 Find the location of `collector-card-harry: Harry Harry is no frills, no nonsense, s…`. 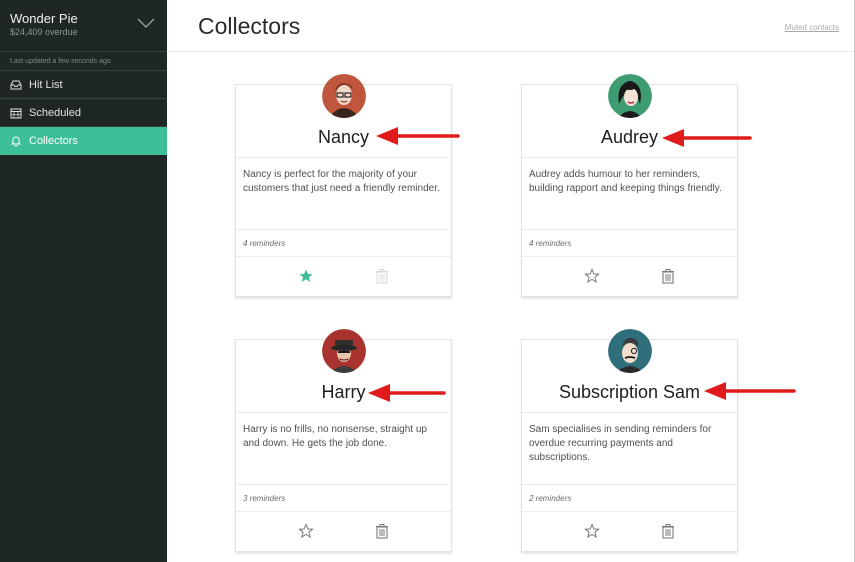

collector-card-harry: Harry Harry is no frills, no nonsense, s… is located at coordinates (343, 441).